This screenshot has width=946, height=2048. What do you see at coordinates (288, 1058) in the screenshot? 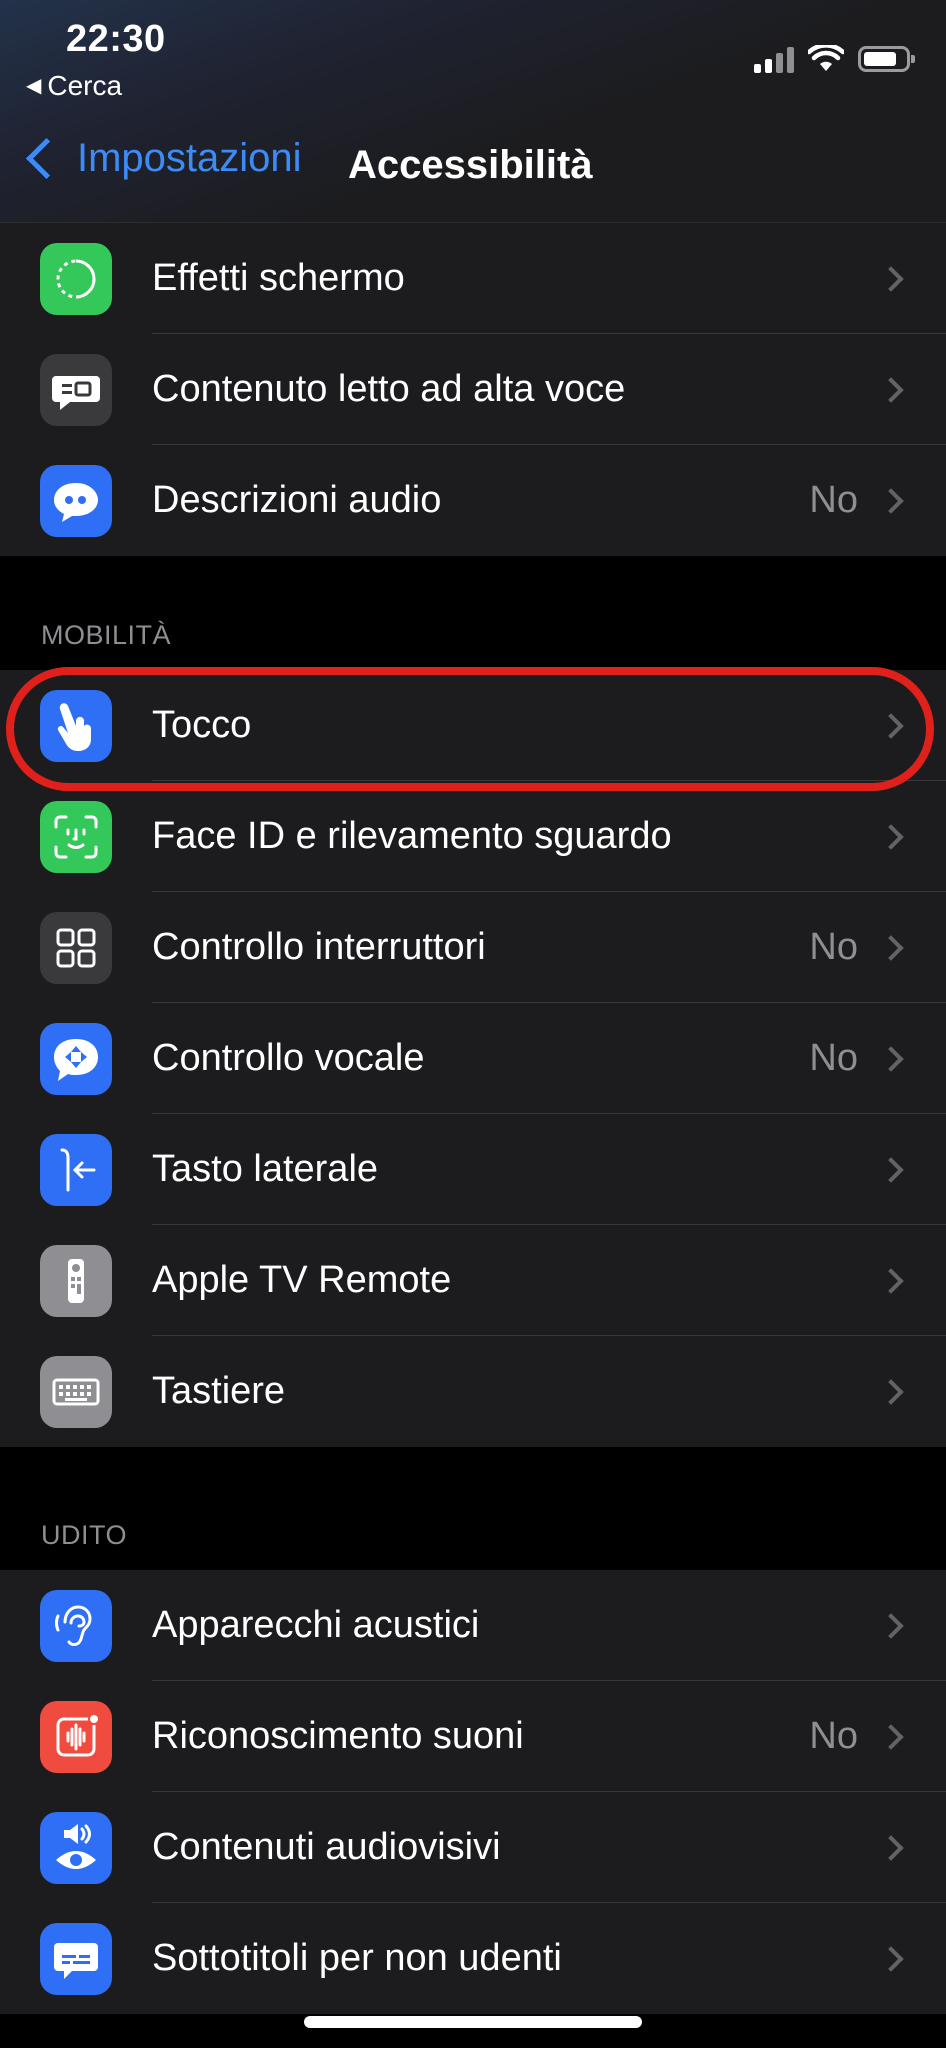
I see `row-label: Controllo vocale` at bounding box center [288, 1058].